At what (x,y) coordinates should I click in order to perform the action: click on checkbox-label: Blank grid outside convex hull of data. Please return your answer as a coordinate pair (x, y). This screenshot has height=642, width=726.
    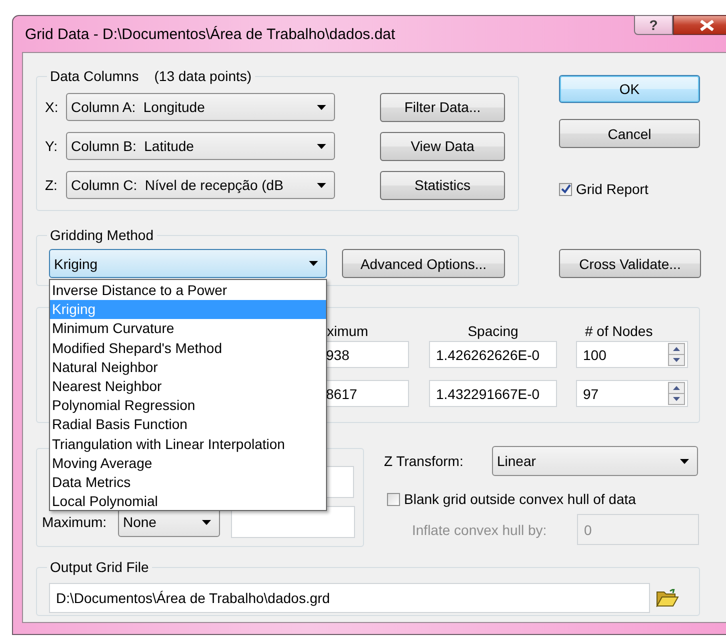
    Looking at the image, I should click on (520, 499).